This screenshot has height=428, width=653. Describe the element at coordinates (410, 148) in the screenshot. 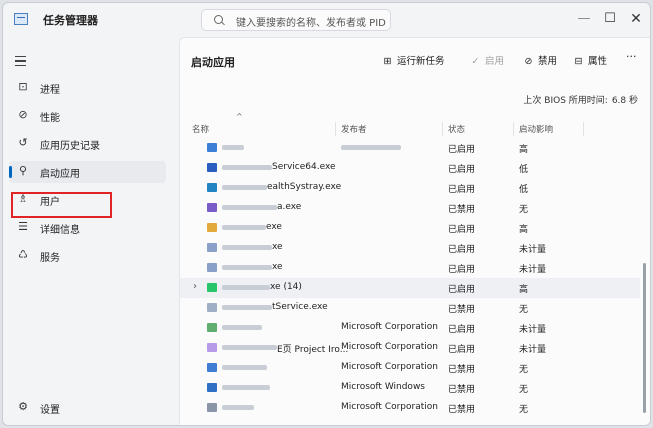

I see `table-row: 已启用 高` at that location.